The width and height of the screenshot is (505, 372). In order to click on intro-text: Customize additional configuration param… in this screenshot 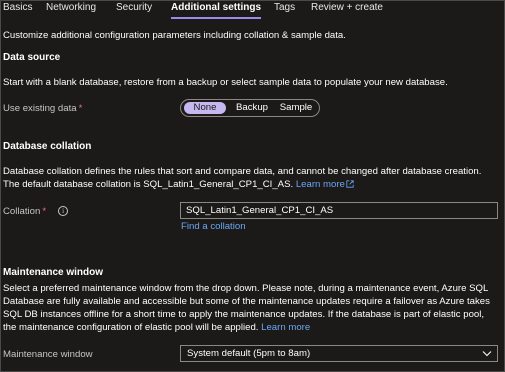, I will do `click(174, 35)`.